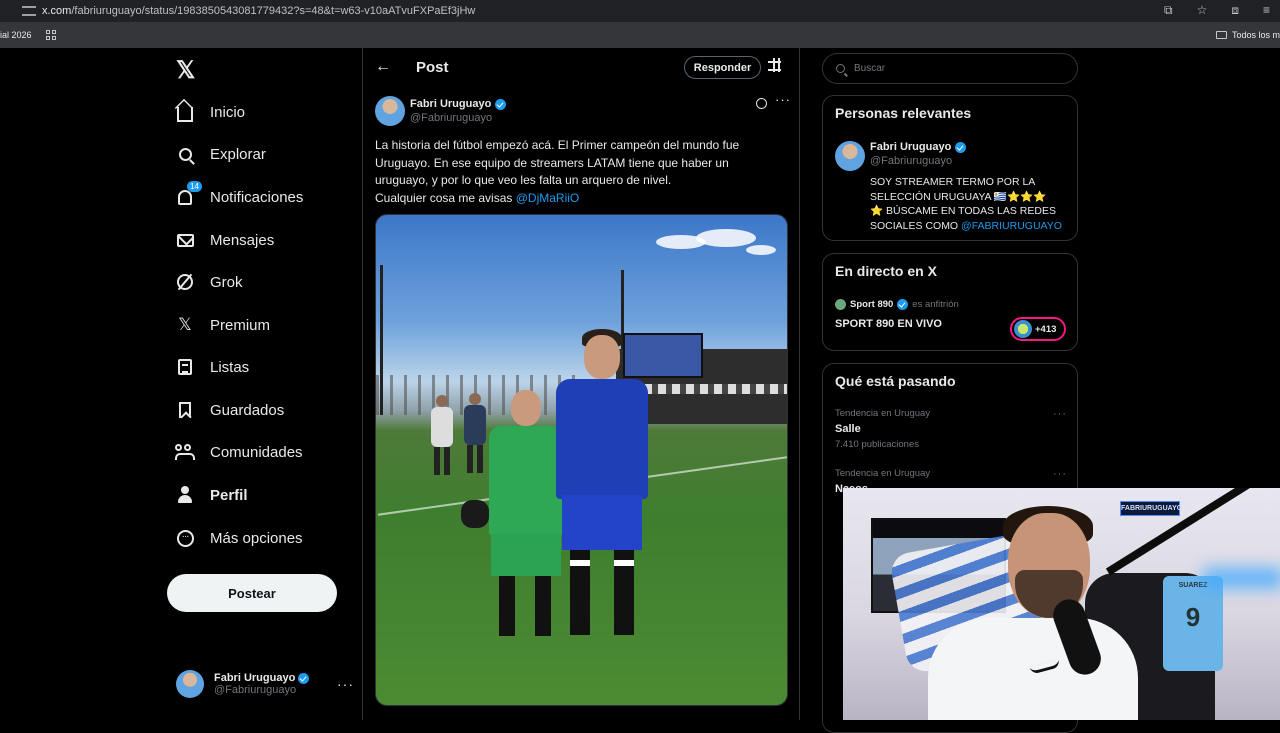 The image size is (1280, 733). Describe the element at coordinates (903, 113) in the screenshot. I see `card-title: Personas relevantes` at that location.